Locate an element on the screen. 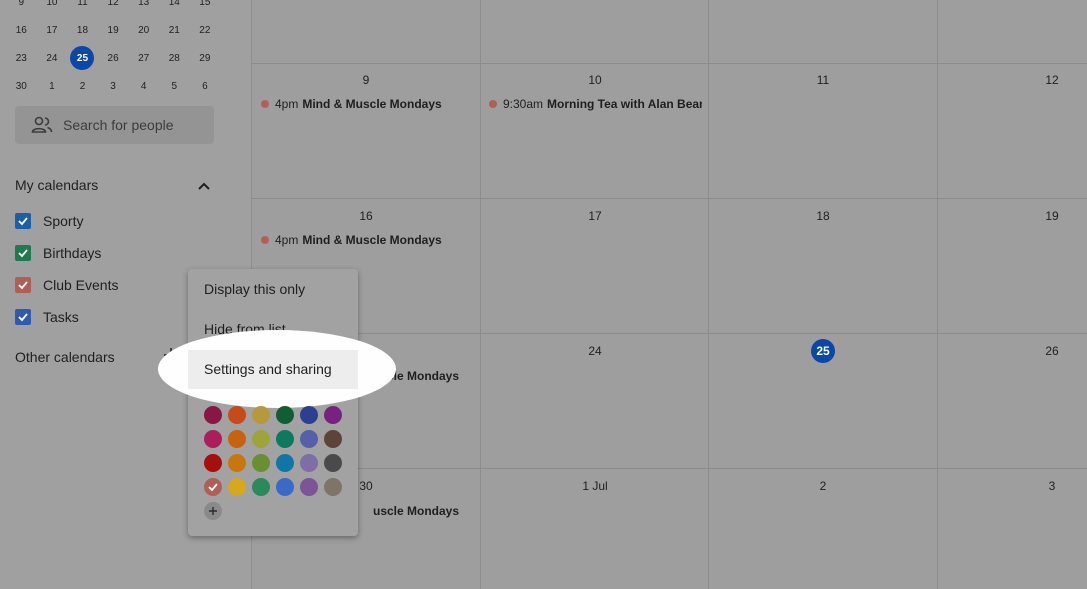 This screenshot has height=589, width=1087. day-number: 11 is located at coordinates (823, 80).